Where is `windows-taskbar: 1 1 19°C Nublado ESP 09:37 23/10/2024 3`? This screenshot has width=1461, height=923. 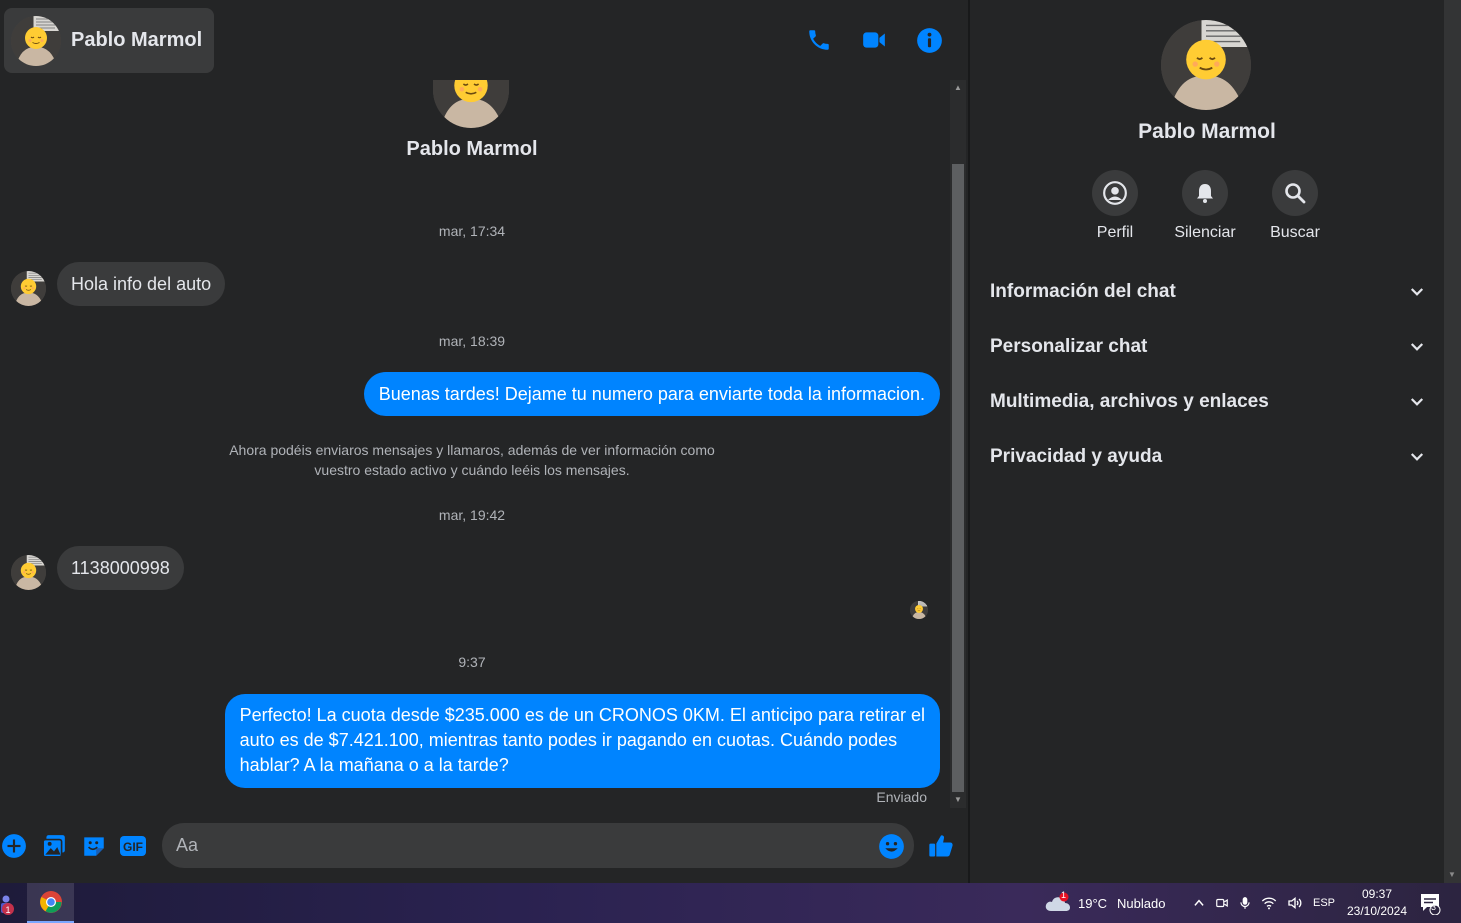
windows-taskbar: 1 1 19°C Nublado ESP 09:37 23/10/2024 3 is located at coordinates (730, 903).